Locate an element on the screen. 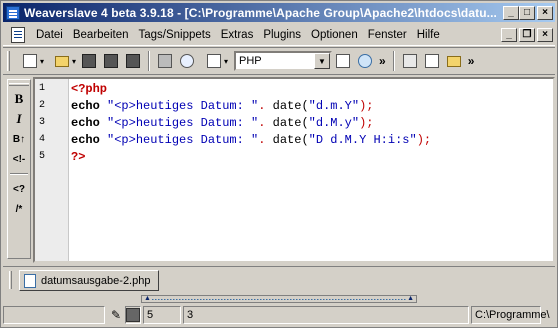  format-separator is located at coordinates (19, 174).